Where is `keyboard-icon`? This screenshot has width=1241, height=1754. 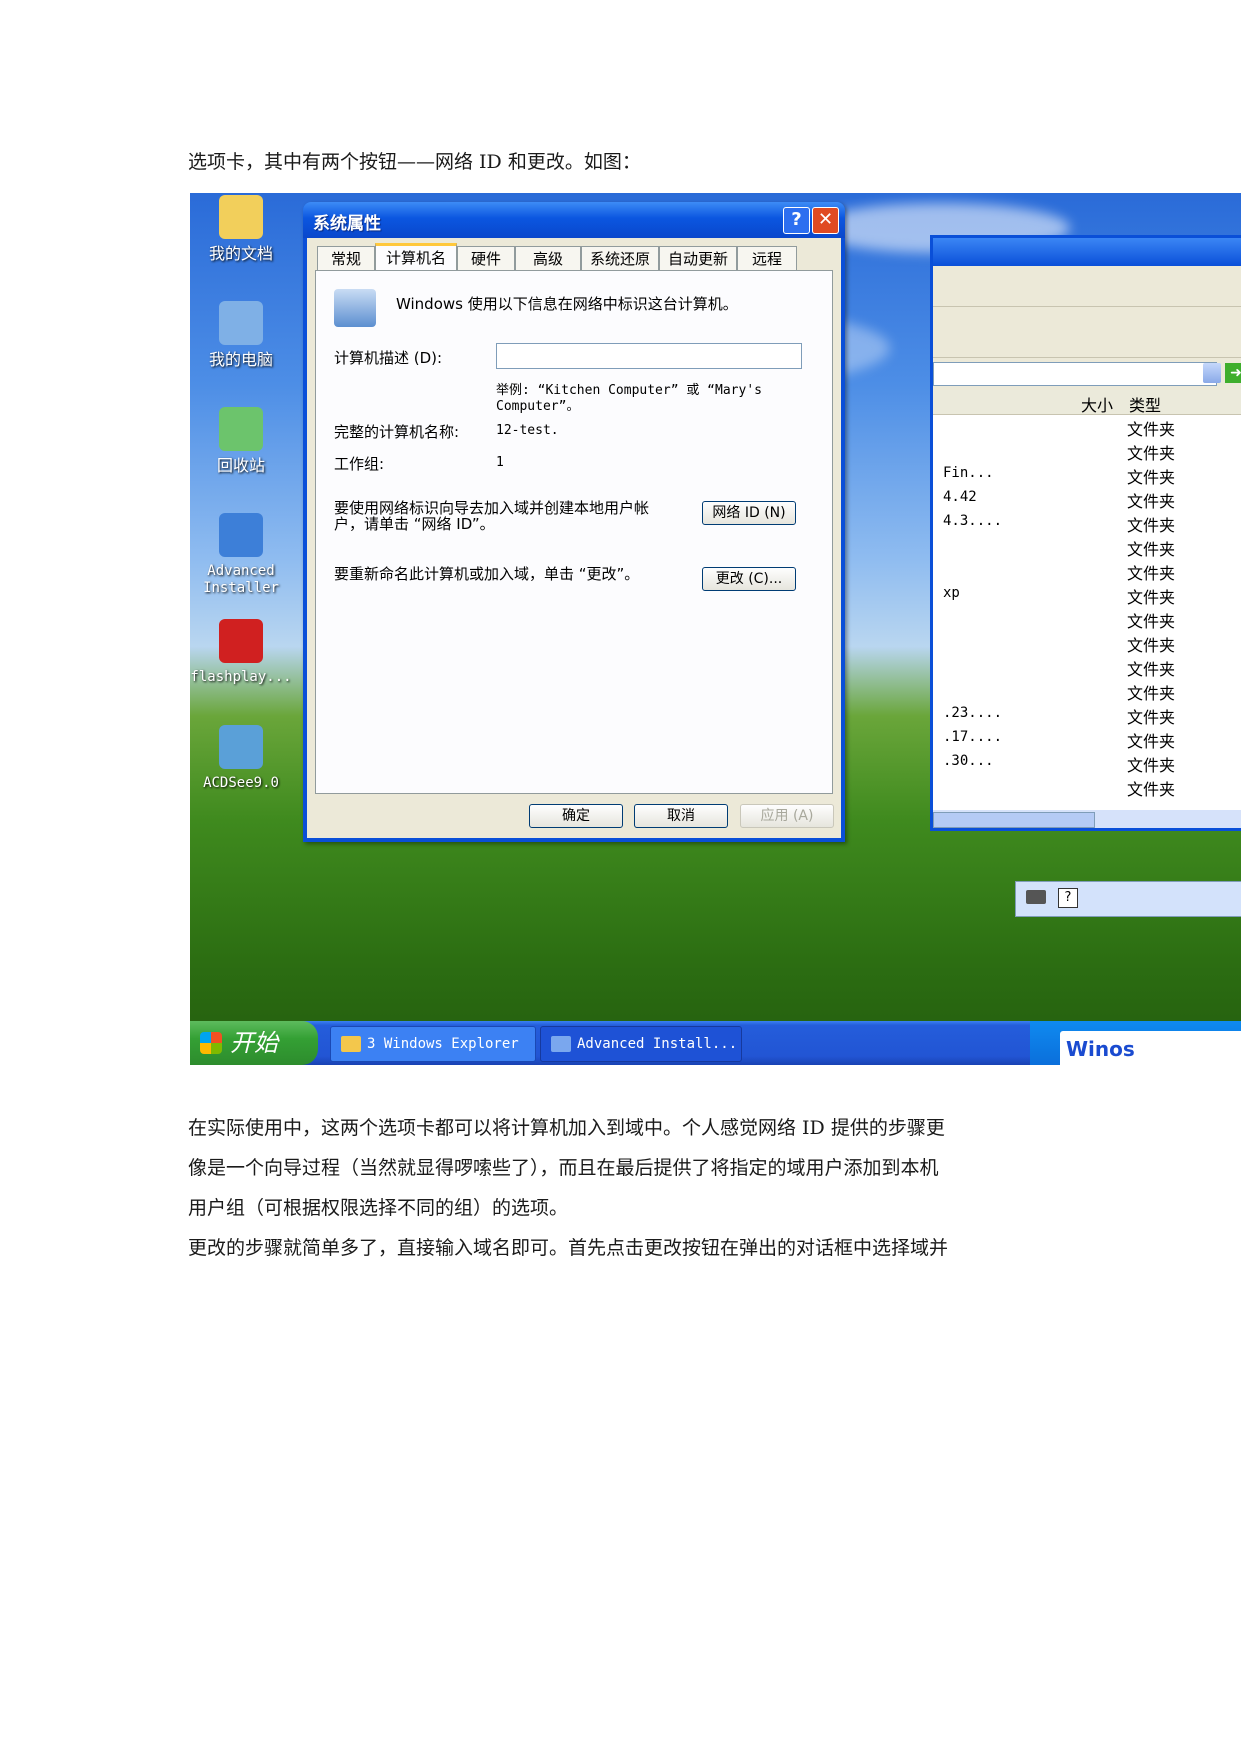
keyboard-icon is located at coordinates (1036, 897).